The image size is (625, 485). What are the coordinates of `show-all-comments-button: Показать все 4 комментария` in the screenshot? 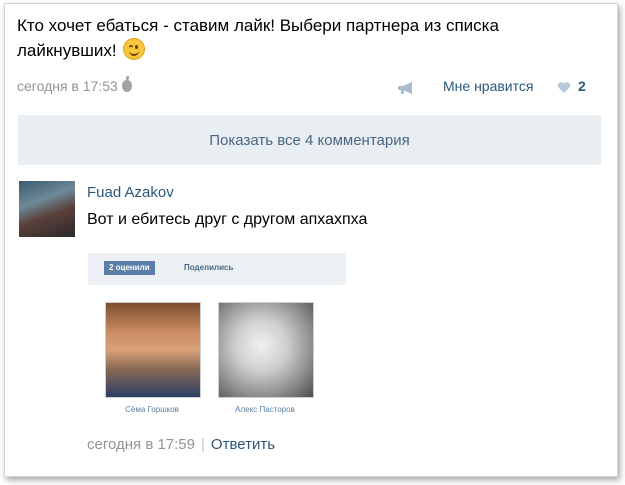 It's located at (309, 140).